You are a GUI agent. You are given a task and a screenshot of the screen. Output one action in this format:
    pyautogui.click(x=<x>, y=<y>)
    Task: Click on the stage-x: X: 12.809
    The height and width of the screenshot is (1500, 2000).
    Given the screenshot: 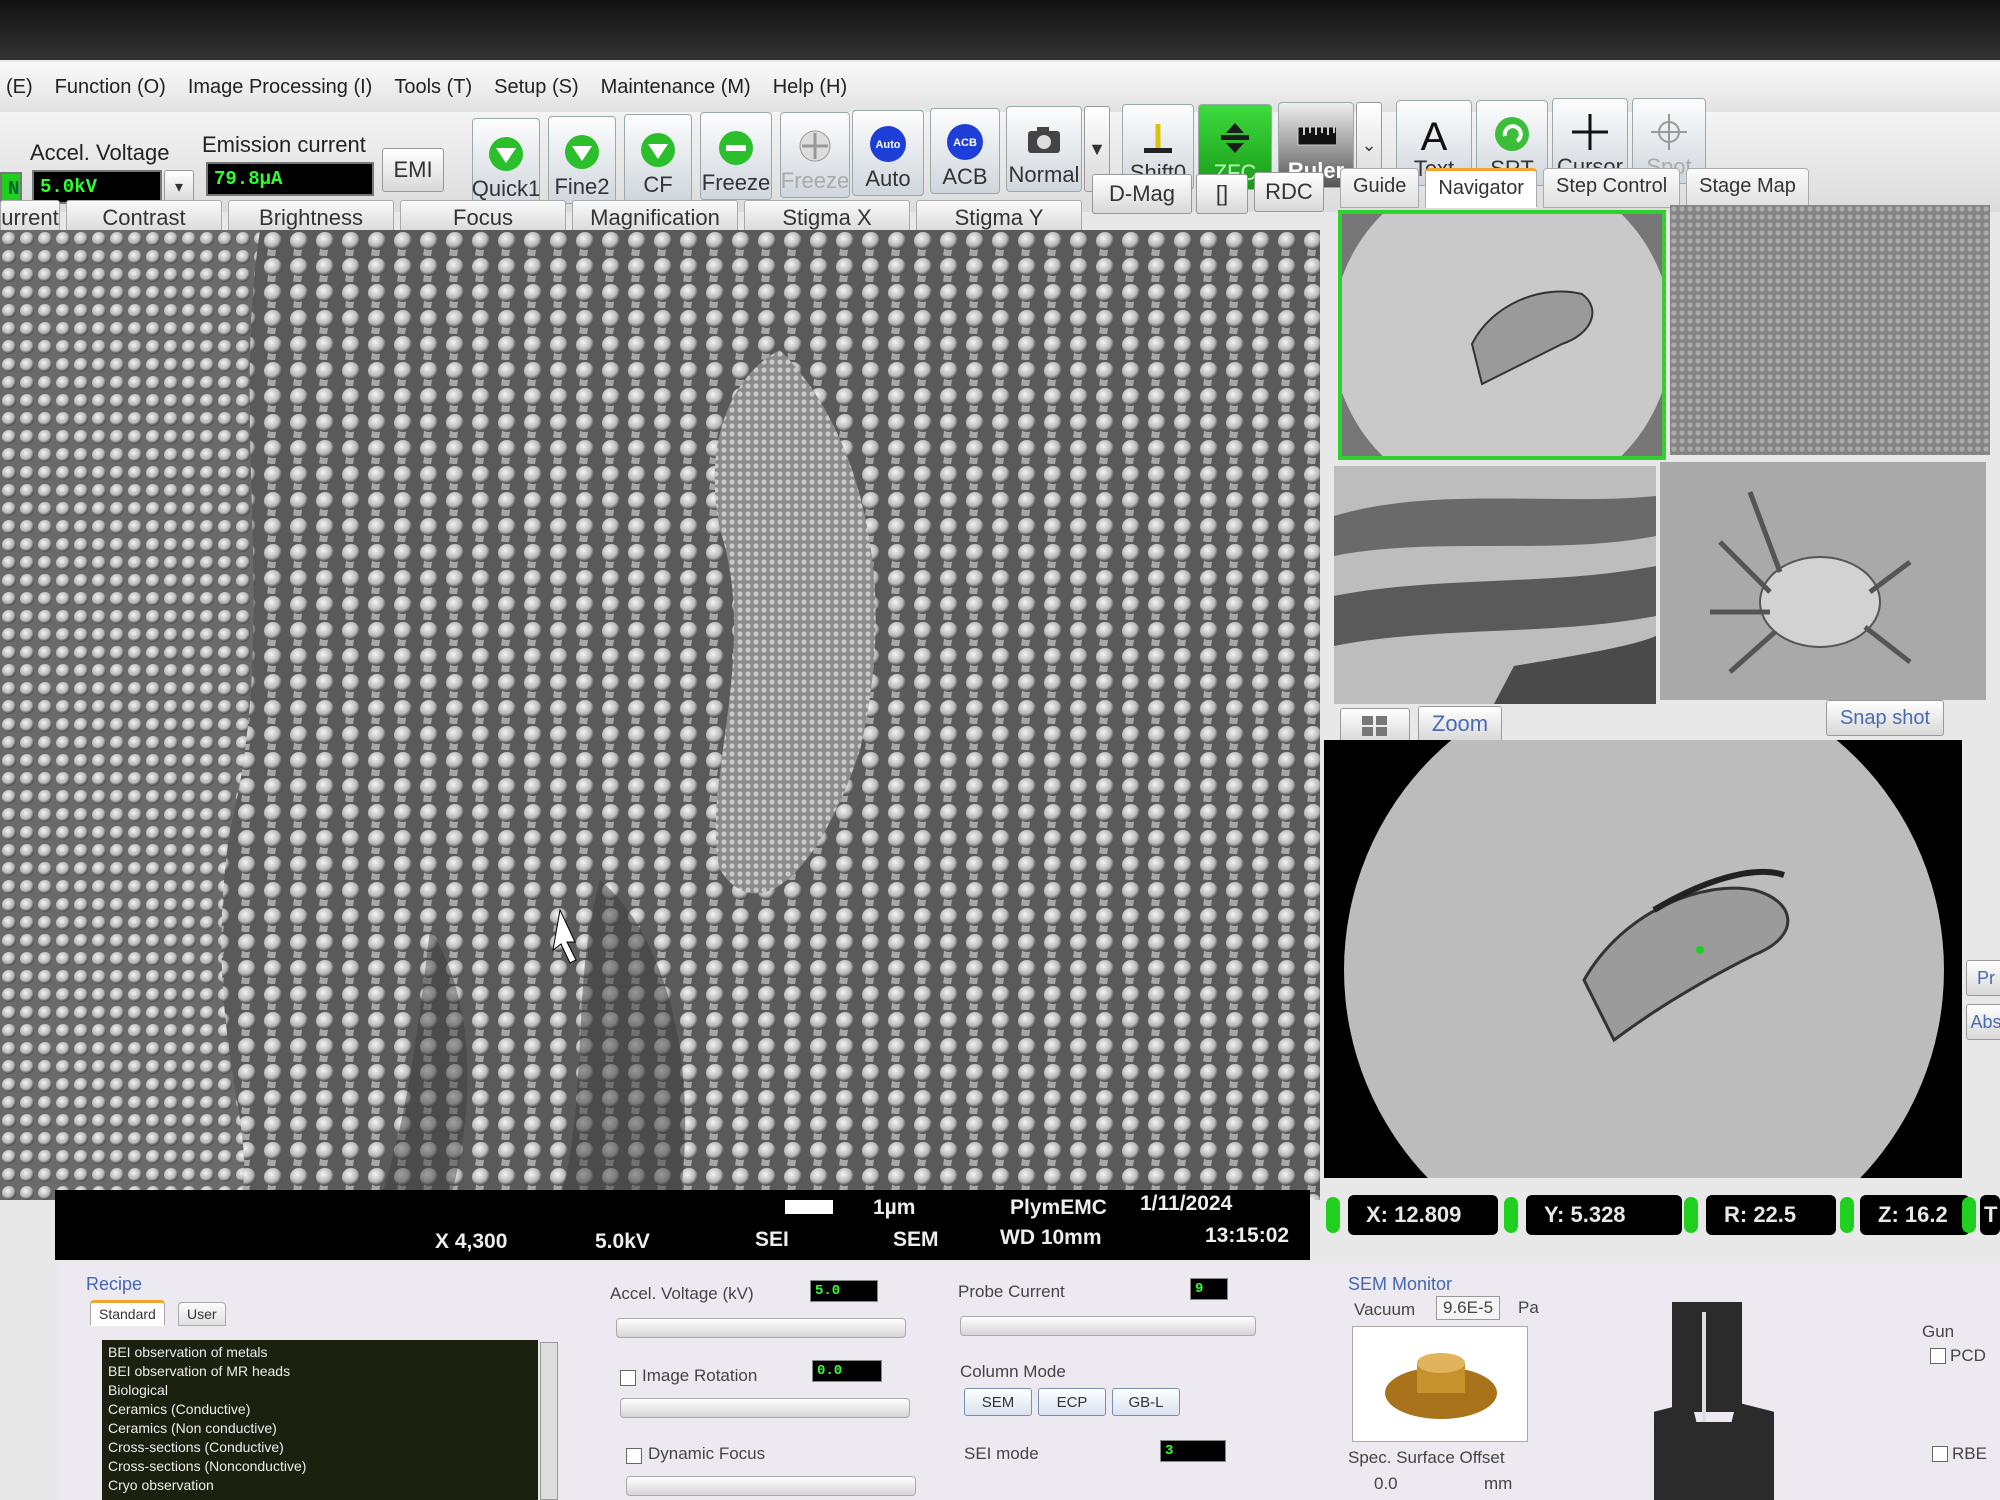 What is the action you would take?
    pyautogui.click(x=1423, y=1215)
    